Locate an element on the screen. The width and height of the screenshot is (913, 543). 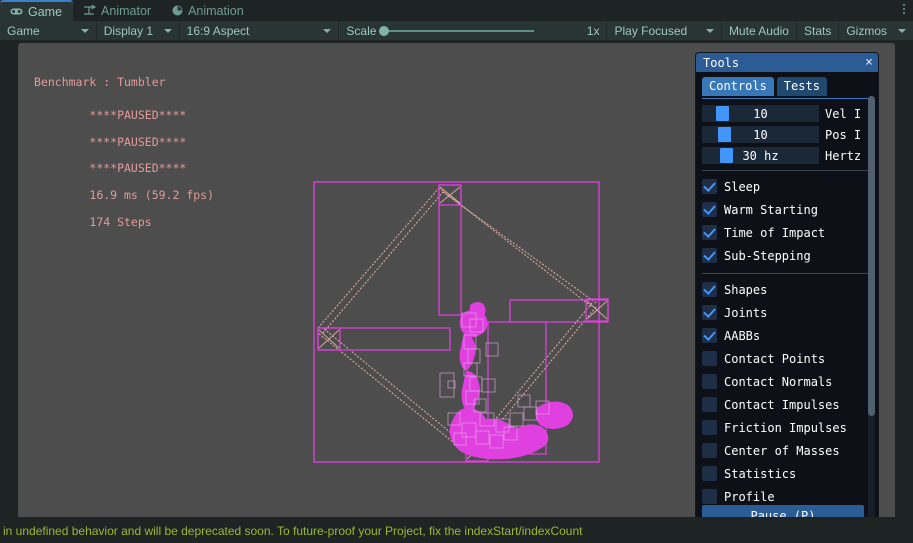
tab-controls-label: Controls is located at coordinates (738, 86).